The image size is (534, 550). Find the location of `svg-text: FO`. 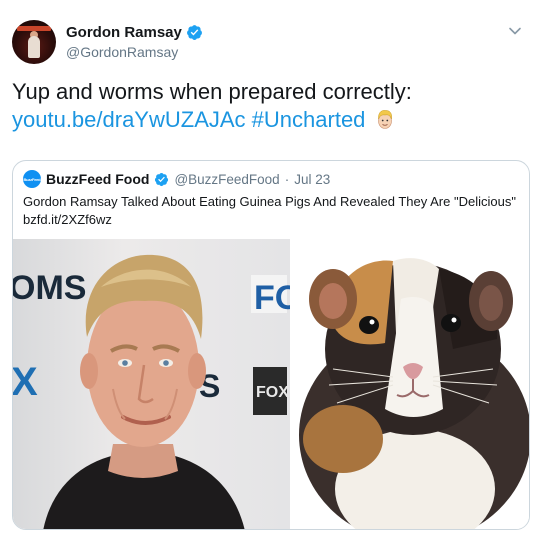

svg-text: FO is located at coordinates (272, 298).